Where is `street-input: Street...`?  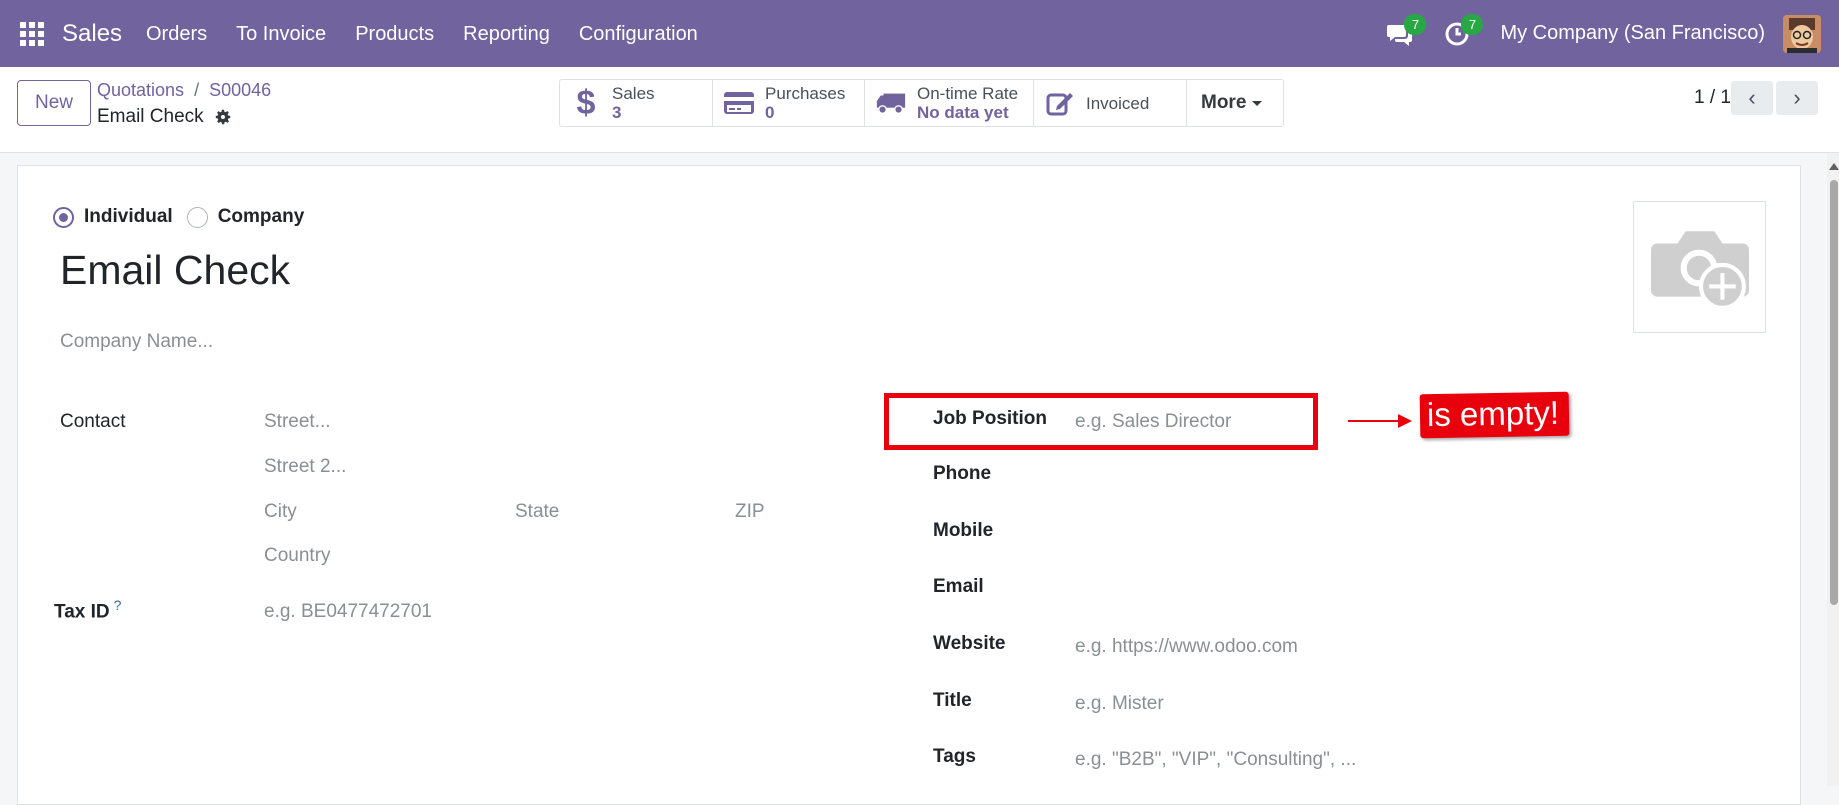
street-input: Street... is located at coordinates (297, 422).